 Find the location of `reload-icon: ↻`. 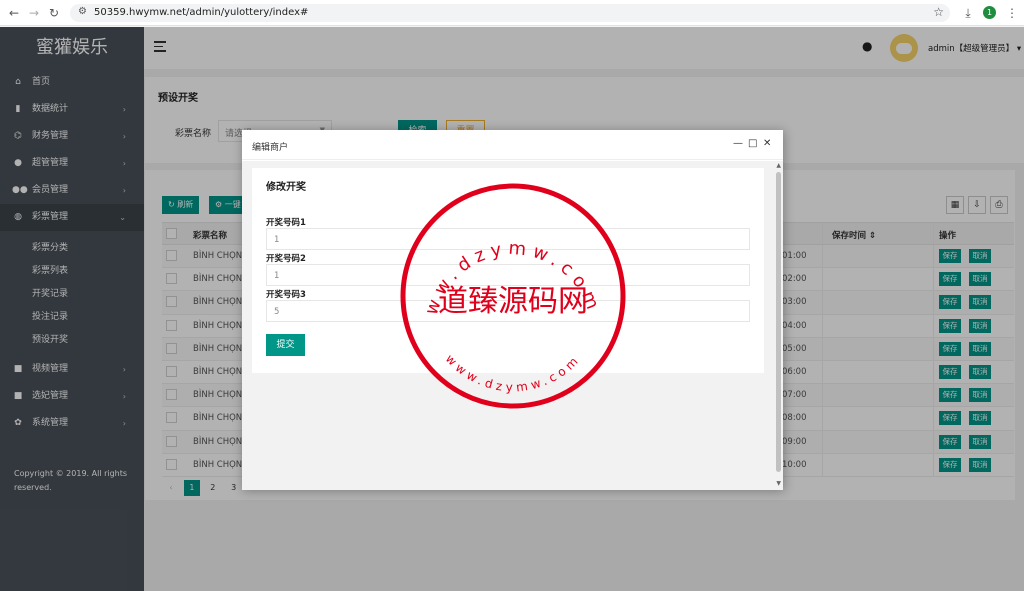

reload-icon: ↻ is located at coordinates (54, 13).